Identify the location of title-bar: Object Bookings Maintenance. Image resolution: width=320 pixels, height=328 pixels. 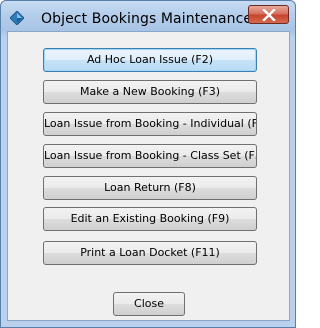
(148, 16).